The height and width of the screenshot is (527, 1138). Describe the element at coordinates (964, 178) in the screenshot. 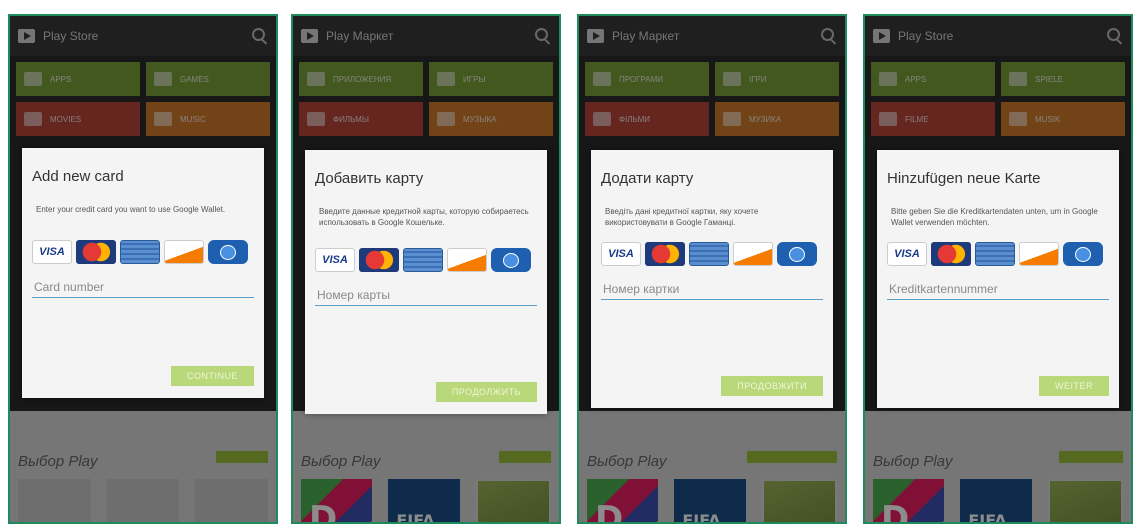

I see `dialog-title: Hinzufügen neue Karte` at that location.